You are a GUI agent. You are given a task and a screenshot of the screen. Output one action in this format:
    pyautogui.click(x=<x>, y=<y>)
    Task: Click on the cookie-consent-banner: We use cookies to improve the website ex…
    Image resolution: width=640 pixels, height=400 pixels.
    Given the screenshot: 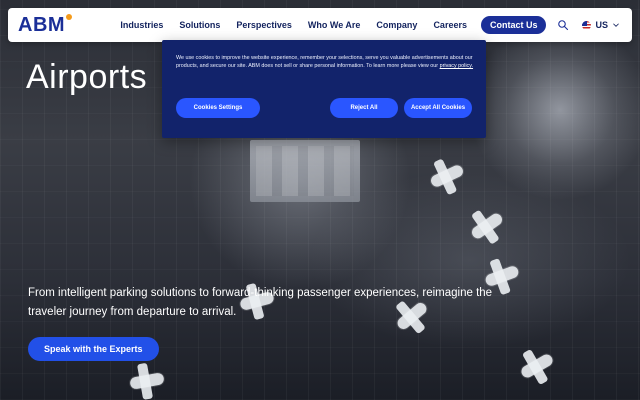 What is the action you would take?
    pyautogui.click(x=324, y=89)
    